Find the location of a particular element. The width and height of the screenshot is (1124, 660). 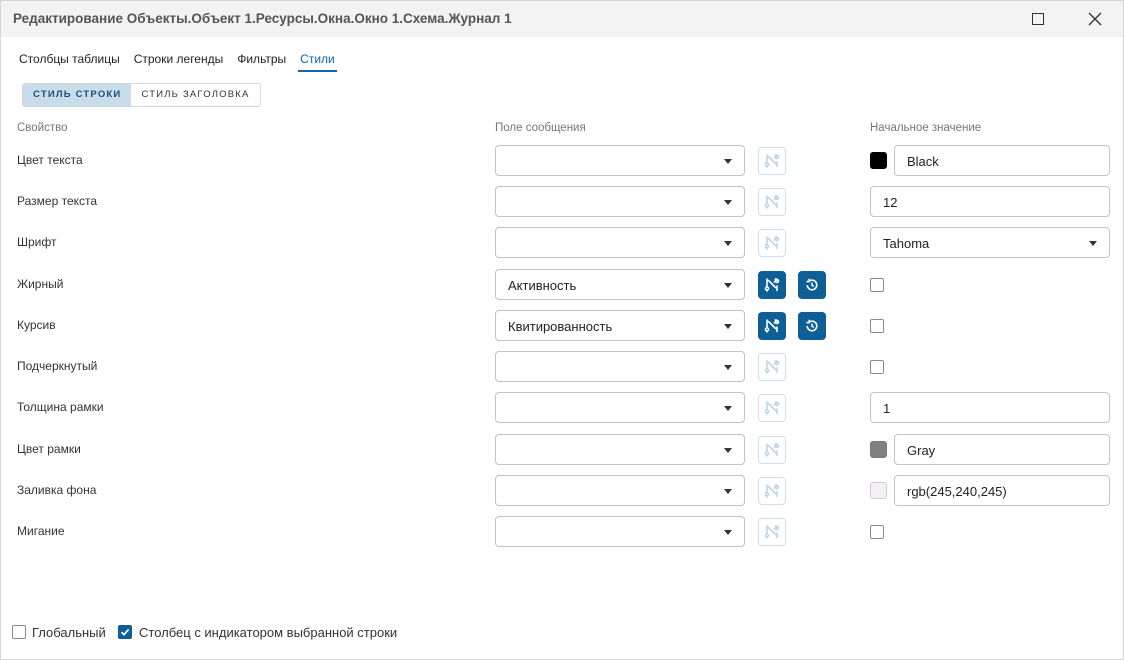

global-label: Глобальный is located at coordinates (69, 632).